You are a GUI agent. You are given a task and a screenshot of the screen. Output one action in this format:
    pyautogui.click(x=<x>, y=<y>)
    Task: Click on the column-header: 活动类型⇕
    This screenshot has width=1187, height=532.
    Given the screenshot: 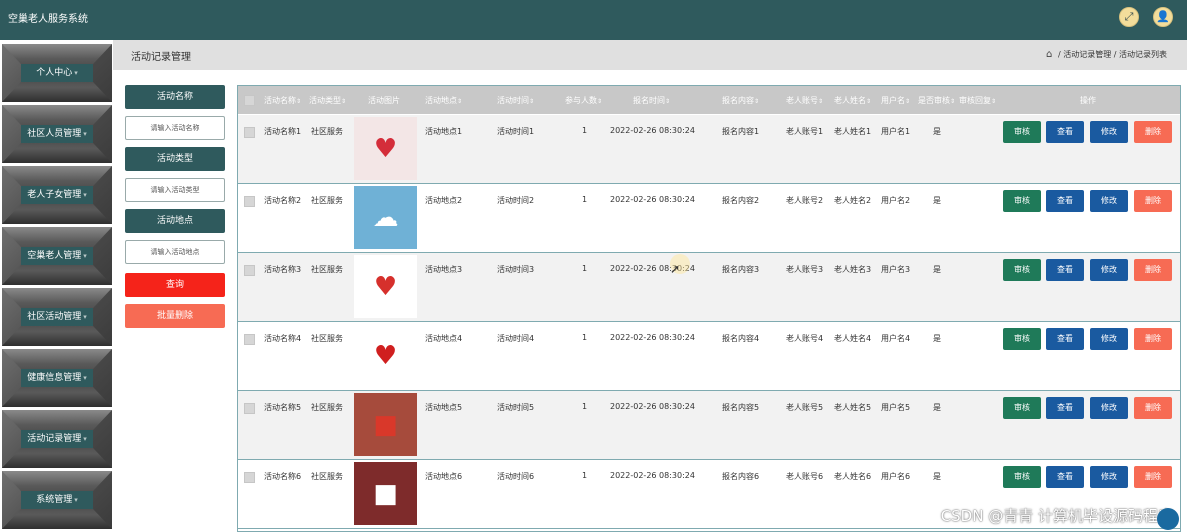 What is the action you would take?
    pyautogui.click(x=327, y=100)
    